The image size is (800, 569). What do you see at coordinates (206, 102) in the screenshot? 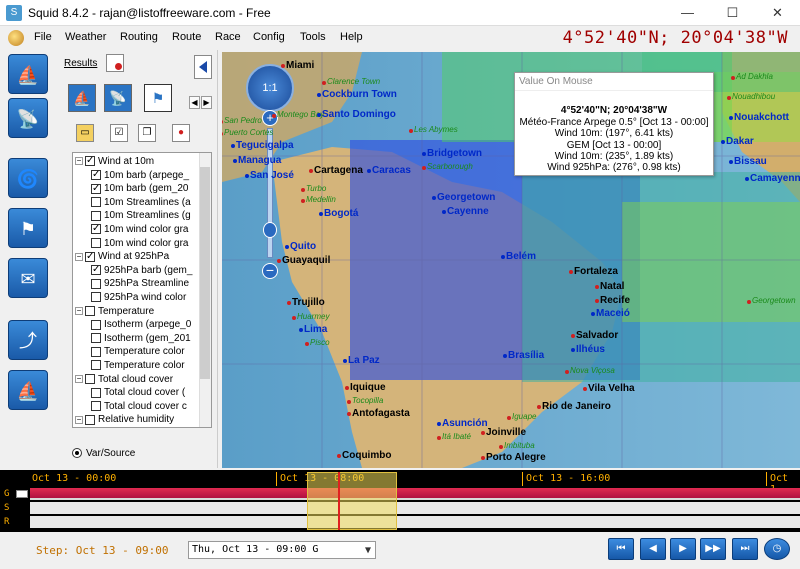
I see `tab-next-icon: ▶` at bounding box center [206, 102].